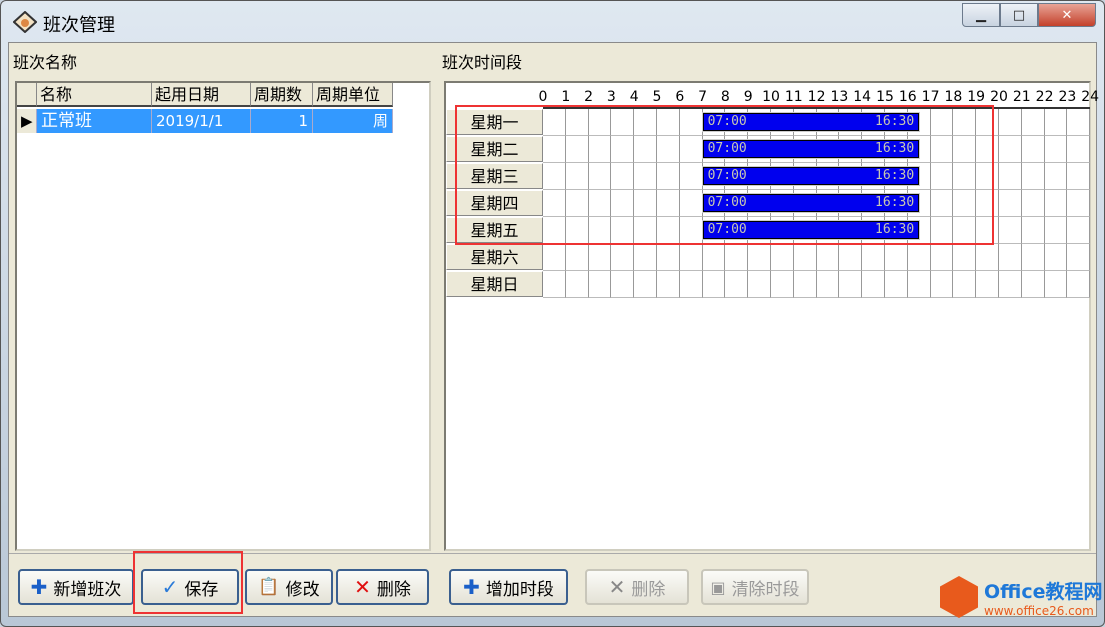 The width and height of the screenshot is (1105, 627). Describe the element at coordinates (382, 587) in the screenshot. I see `delete-button: ✕ 删除` at that location.